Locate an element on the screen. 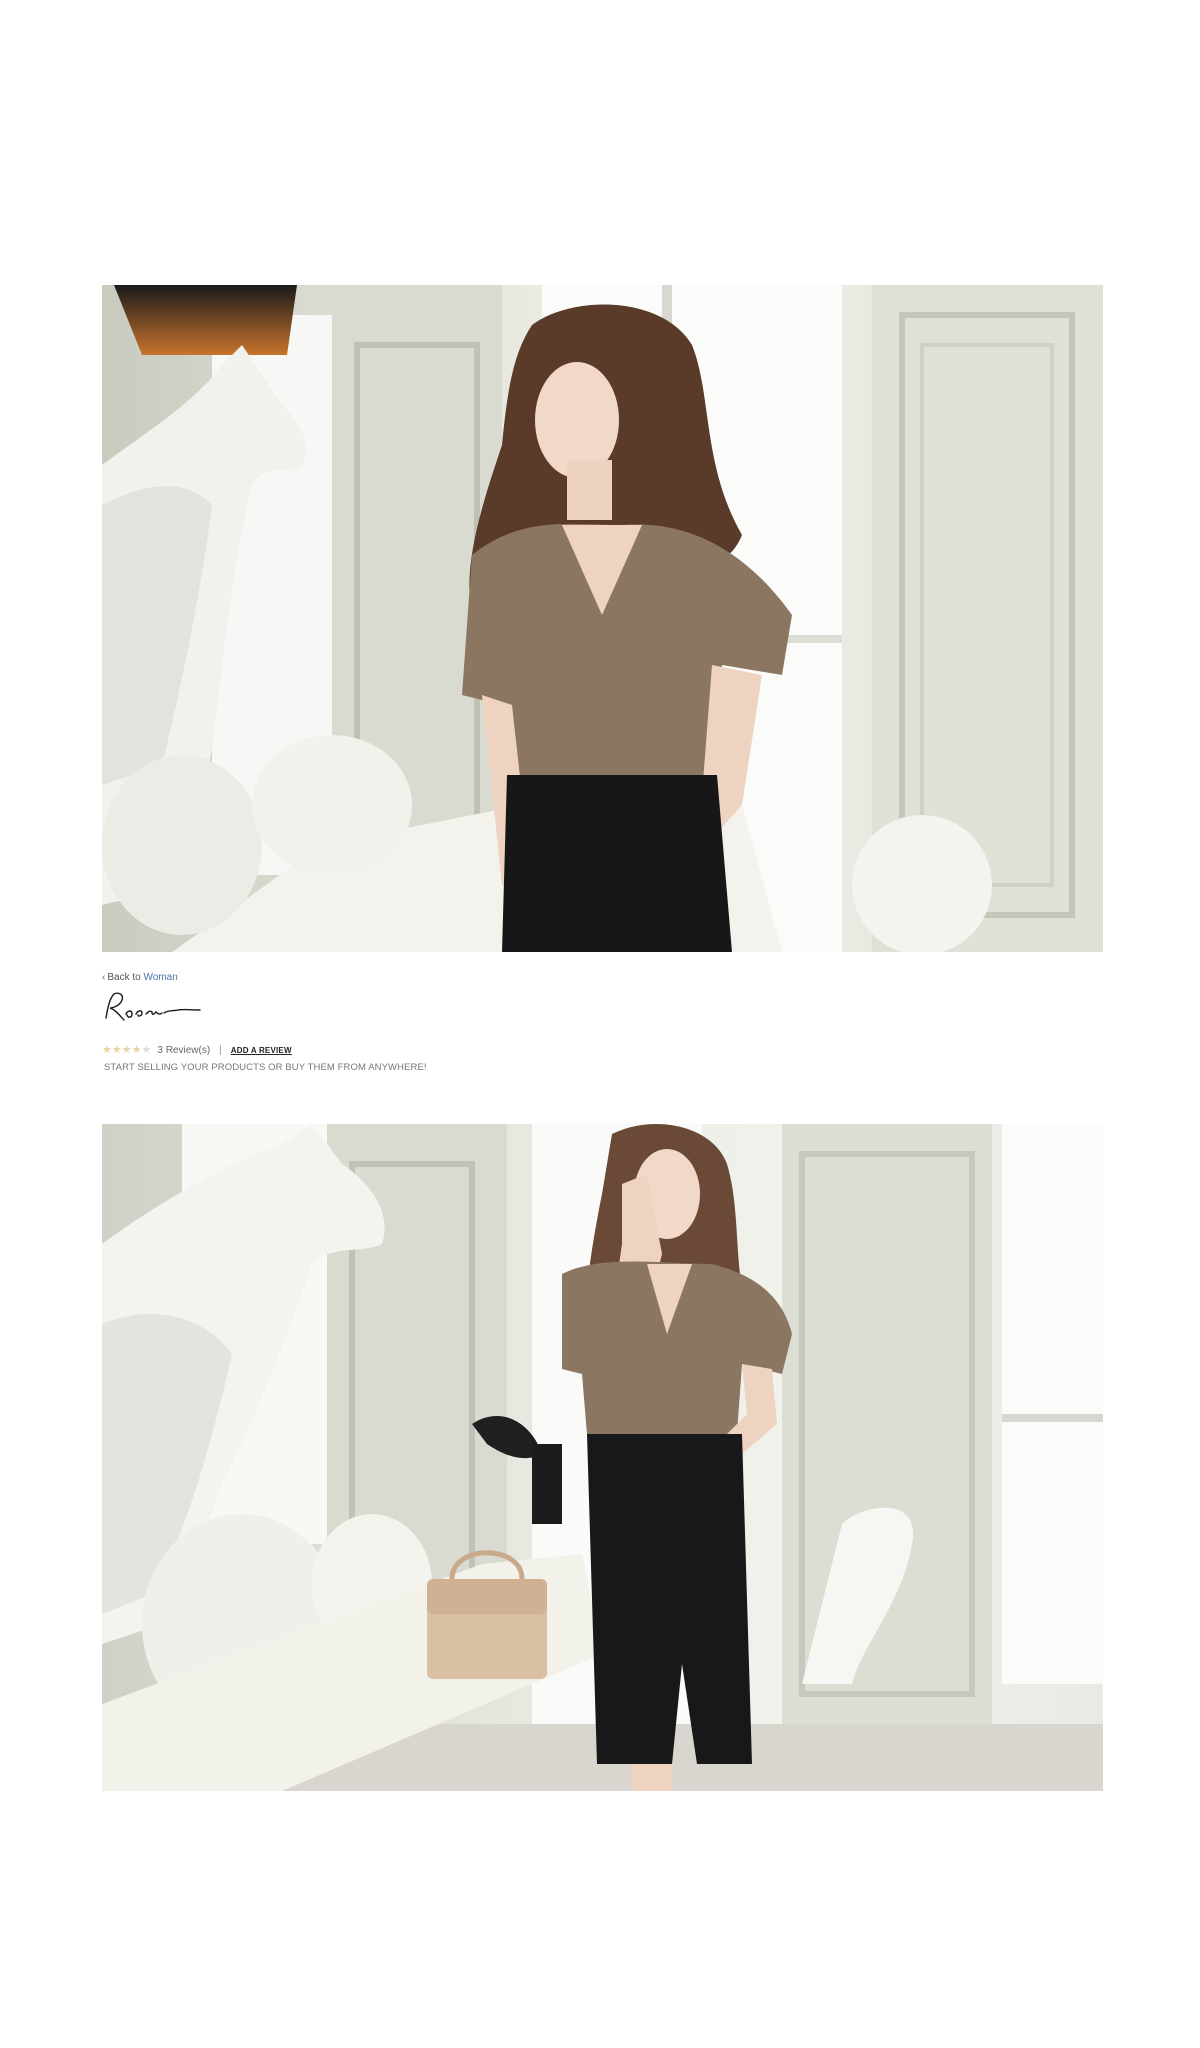  back-text: Back to is located at coordinates (124, 977).